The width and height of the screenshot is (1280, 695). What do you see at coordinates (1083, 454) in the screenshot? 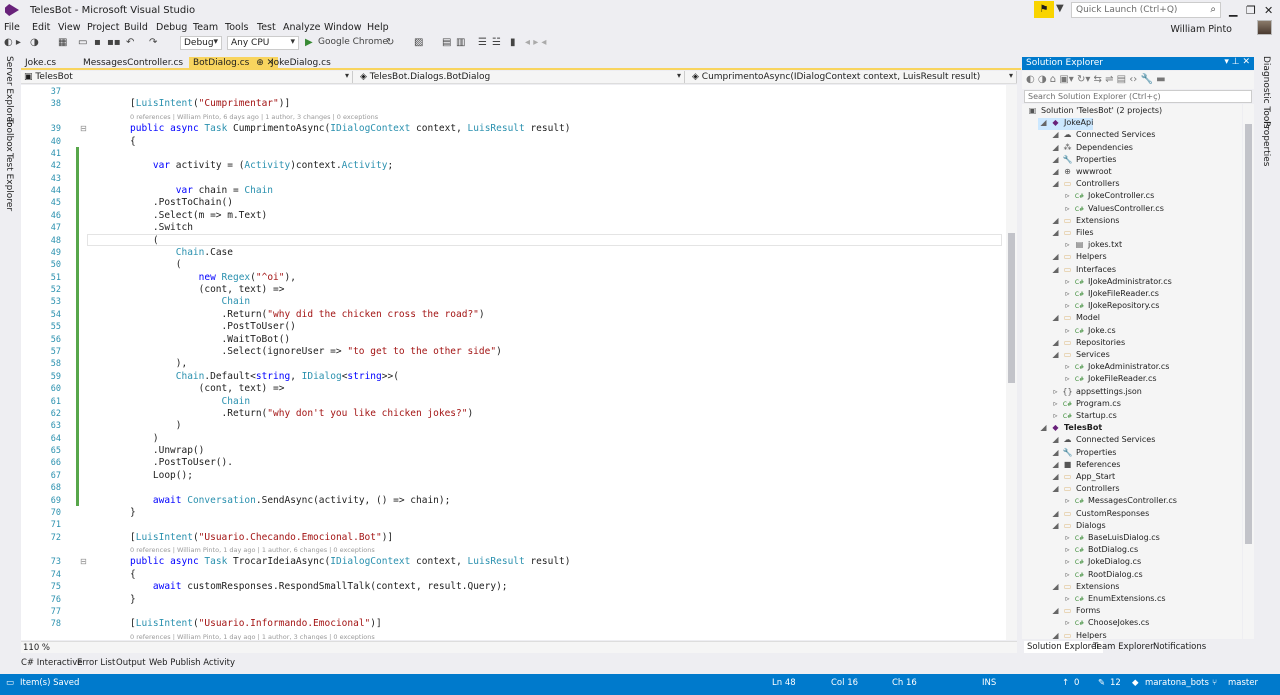
I see `tree-item: ◢ 🔧 Properties` at bounding box center [1083, 454].